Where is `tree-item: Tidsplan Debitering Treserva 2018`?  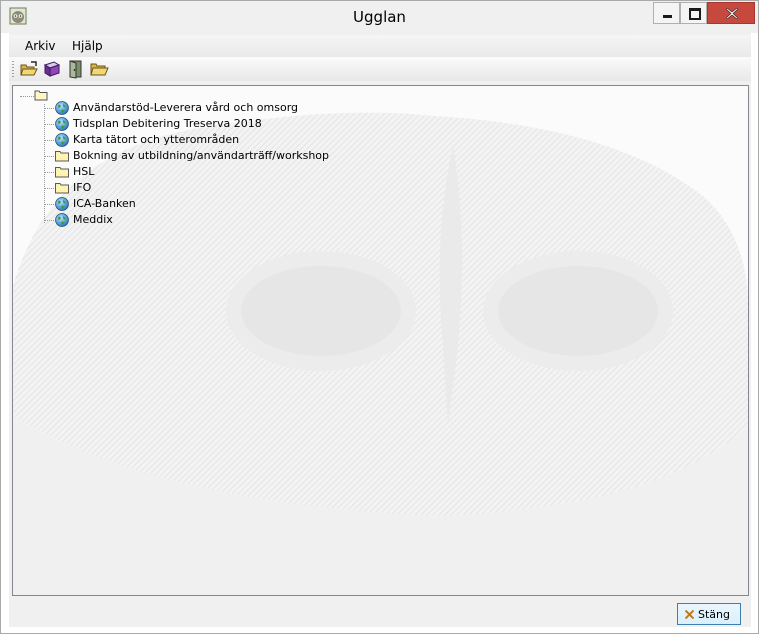 tree-item: Tidsplan Debitering Treserva 2018 is located at coordinates (344, 124).